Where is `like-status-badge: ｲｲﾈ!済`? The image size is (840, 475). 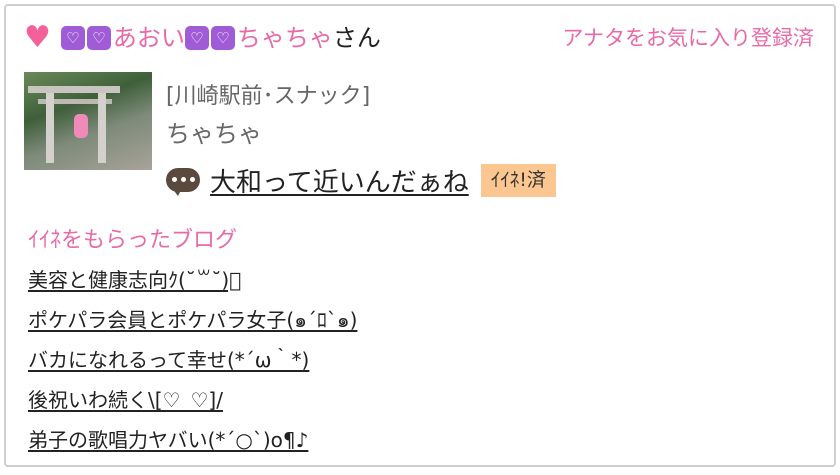
like-status-badge: ｲｲﾈ!済 is located at coordinates (518, 180).